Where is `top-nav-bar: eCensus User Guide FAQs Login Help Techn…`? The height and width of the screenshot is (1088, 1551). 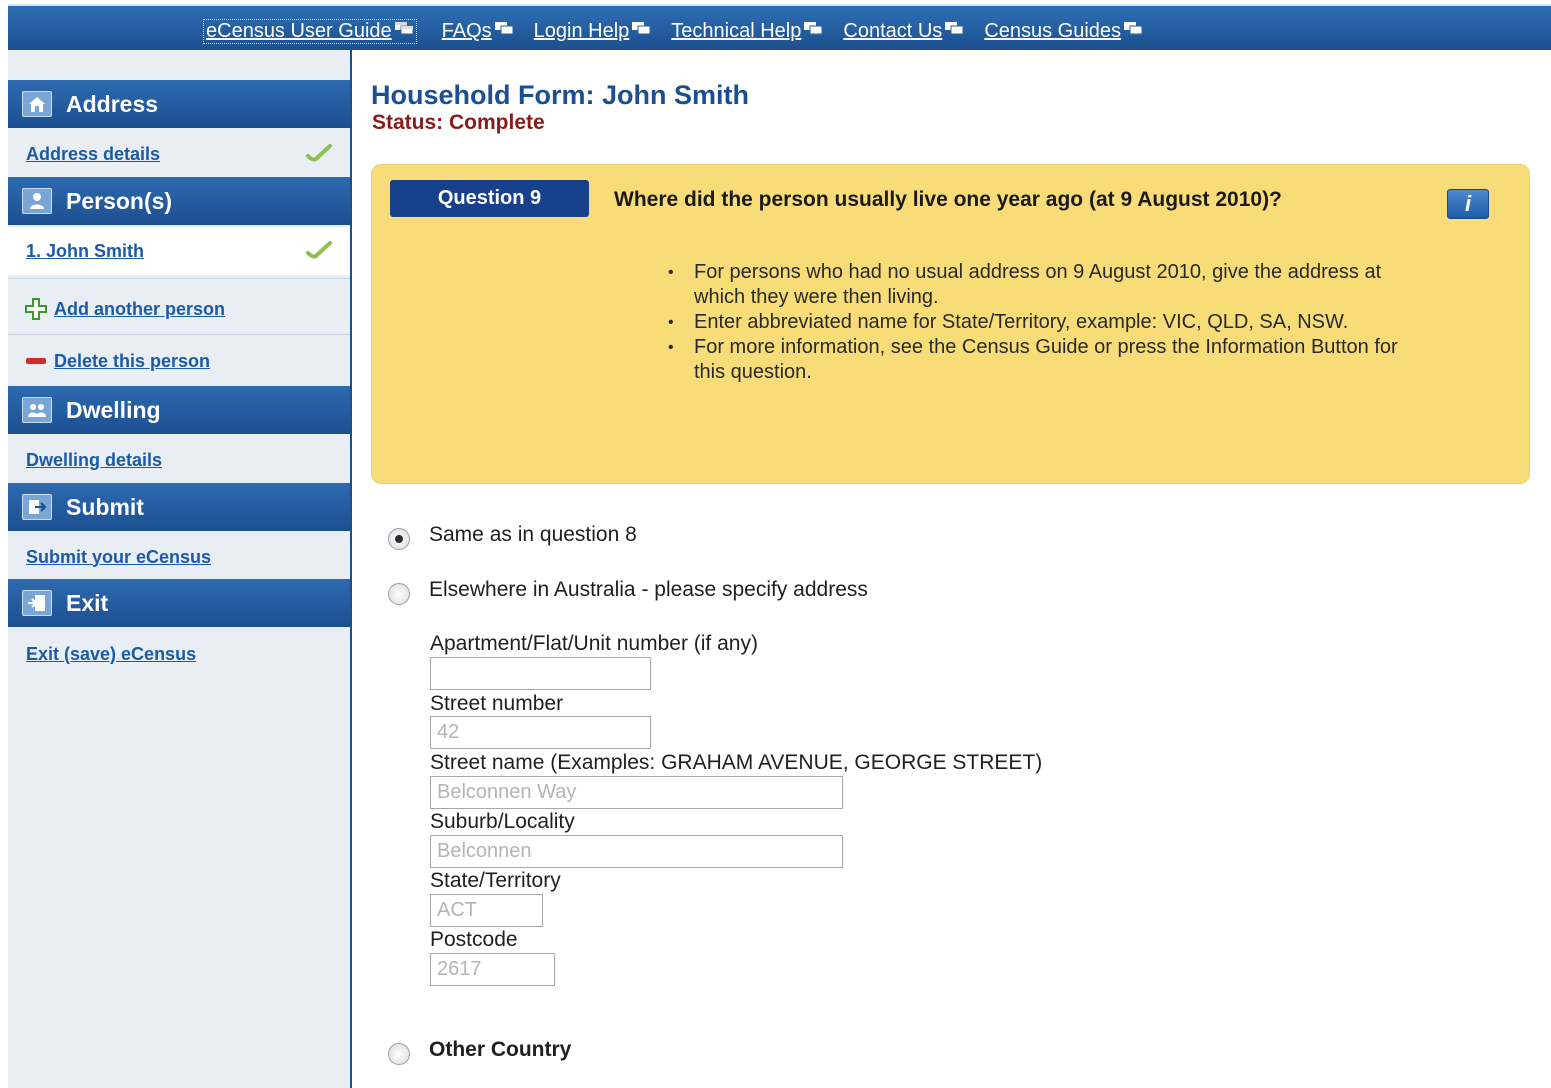
top-nav-bar: eCensus User Guide FAQs Login Help Techn… is located at coordinates (779, 27).